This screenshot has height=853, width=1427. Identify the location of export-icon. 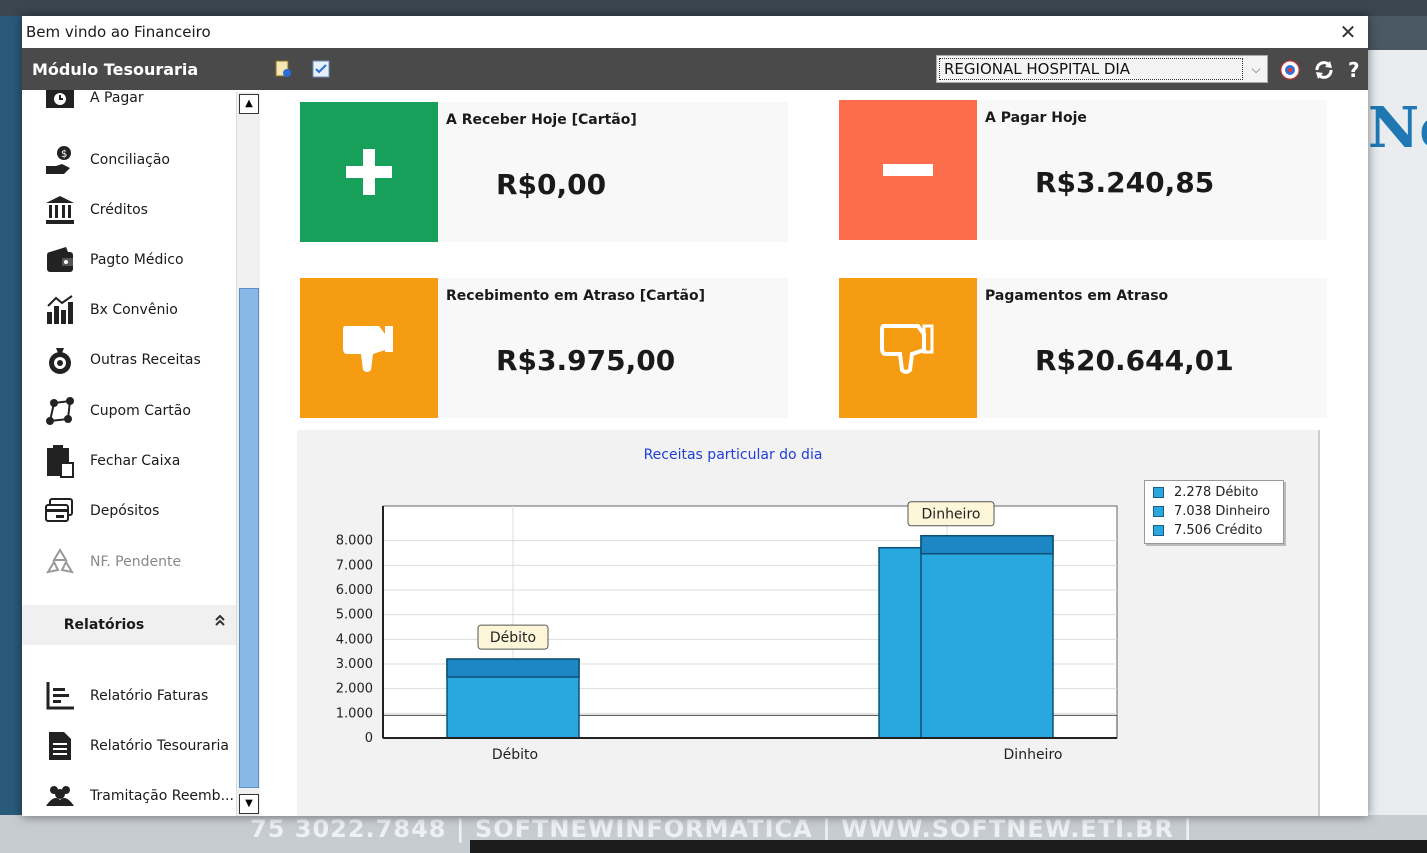
(283, 69).